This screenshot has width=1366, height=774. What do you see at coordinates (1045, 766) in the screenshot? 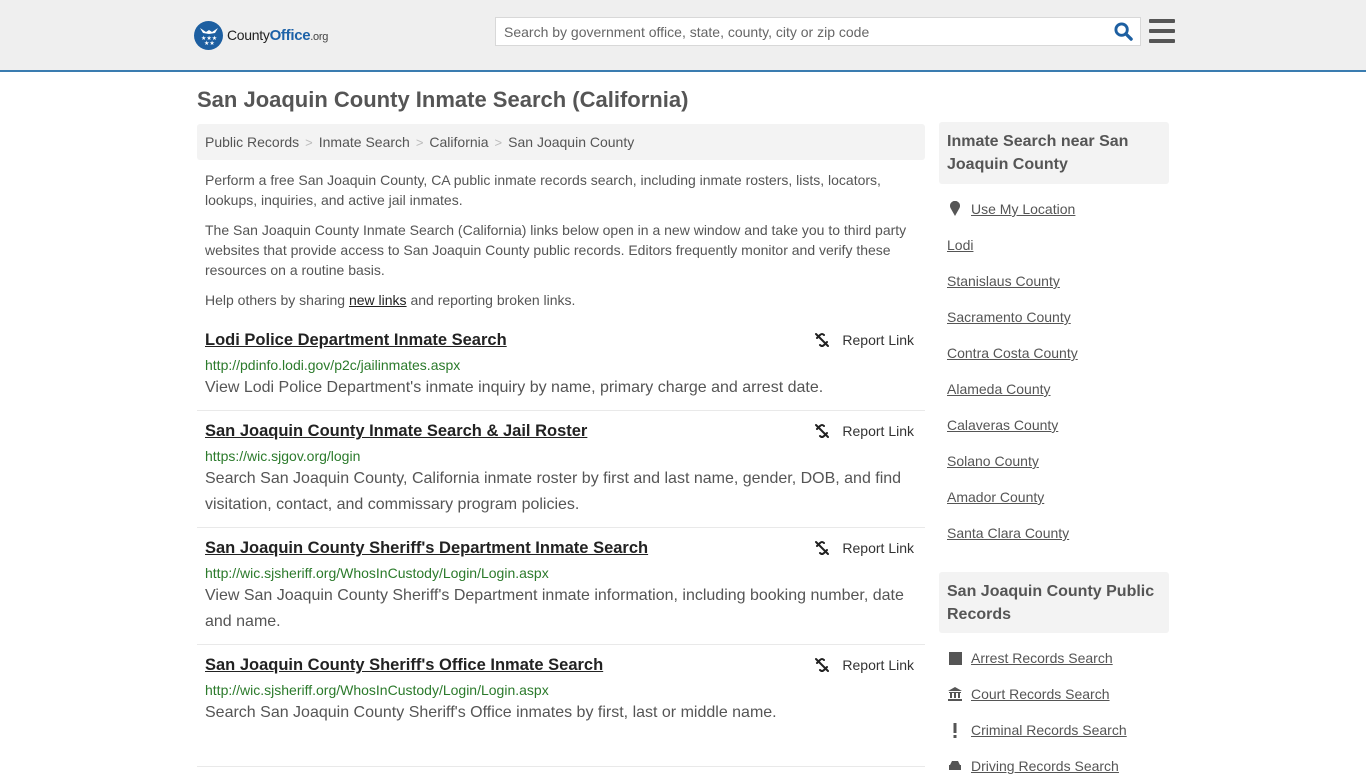
I see `driving-records-label: Driving Records Search` at bounding box center [1045, 766].